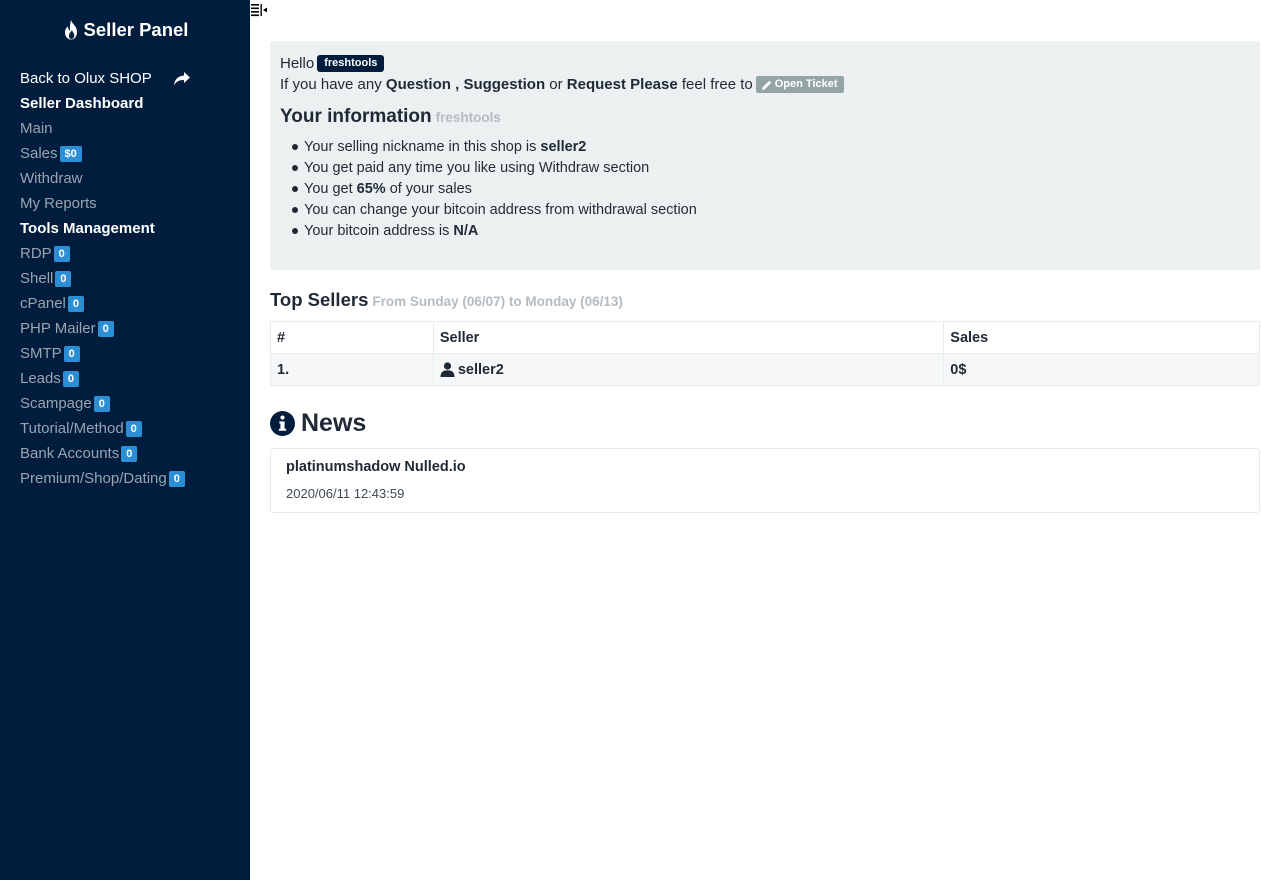  What do you see at coordinates (131, 178) in the screenshot?
I see `sidebar-item-withdraw: Withdraw` at bounding box center [131, 178].